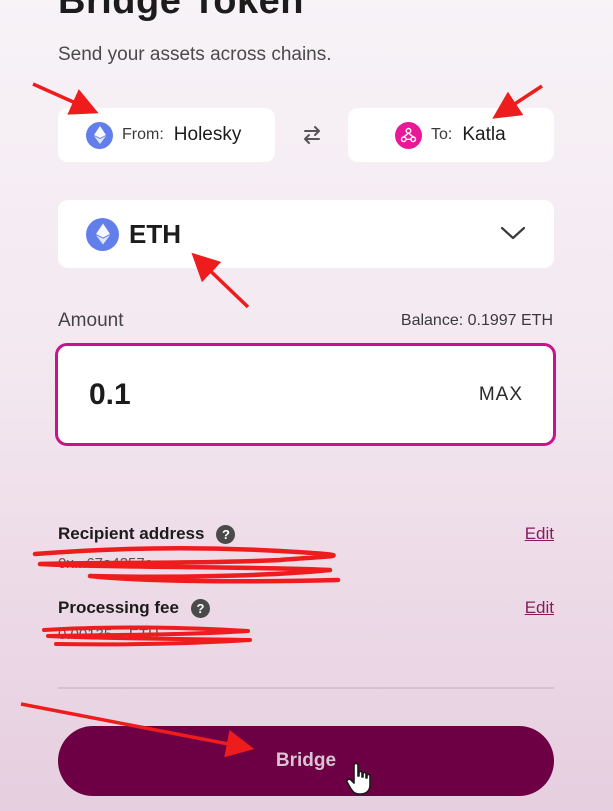 This screenshot has width=613, height=811. What do you see at coordinates (207, 134) in the screenshot?
I see `from-chain-value: Holesky` at bounding box center [207, 134].